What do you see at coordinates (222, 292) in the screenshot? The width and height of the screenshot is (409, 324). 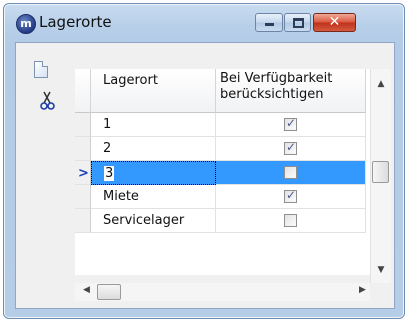 I see `horizontal-scrollbar: ◀ ▶` at bounding box center [222, 292].